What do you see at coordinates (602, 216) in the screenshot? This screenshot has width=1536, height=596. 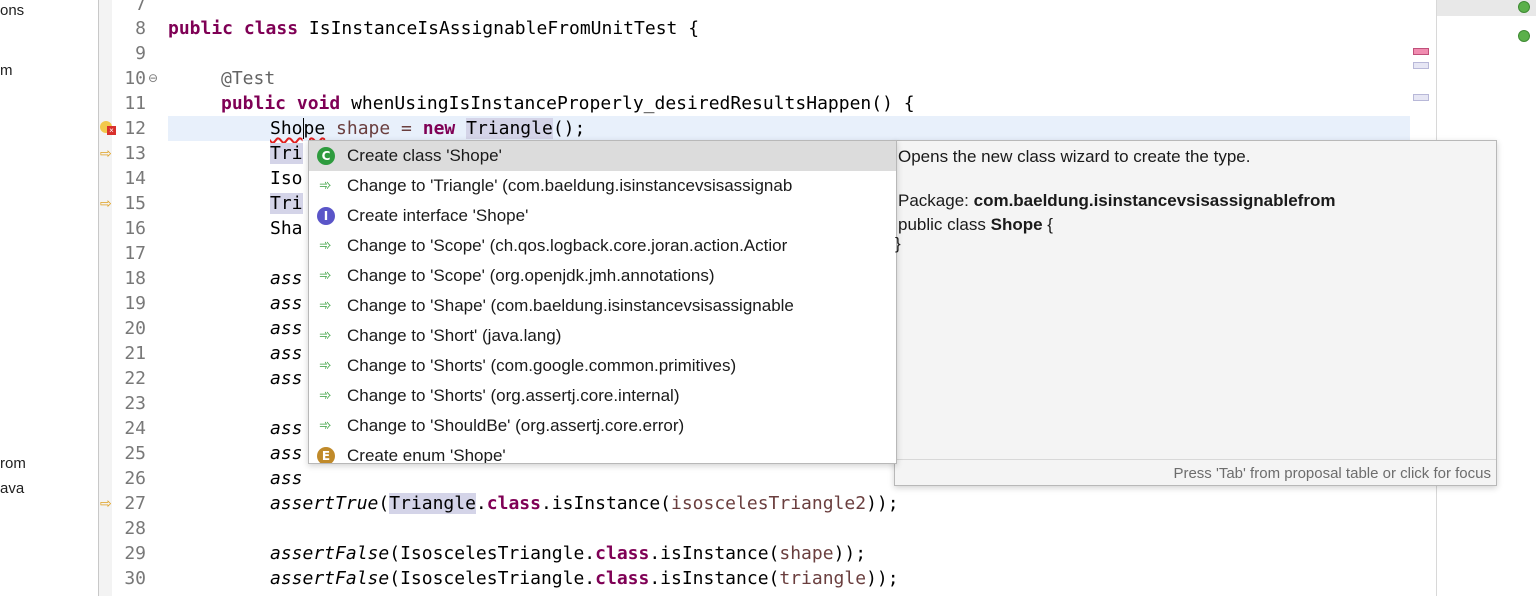 I see `proposal-create-interface: I Create interface 'Shope'` at bounding box center [602, 216].